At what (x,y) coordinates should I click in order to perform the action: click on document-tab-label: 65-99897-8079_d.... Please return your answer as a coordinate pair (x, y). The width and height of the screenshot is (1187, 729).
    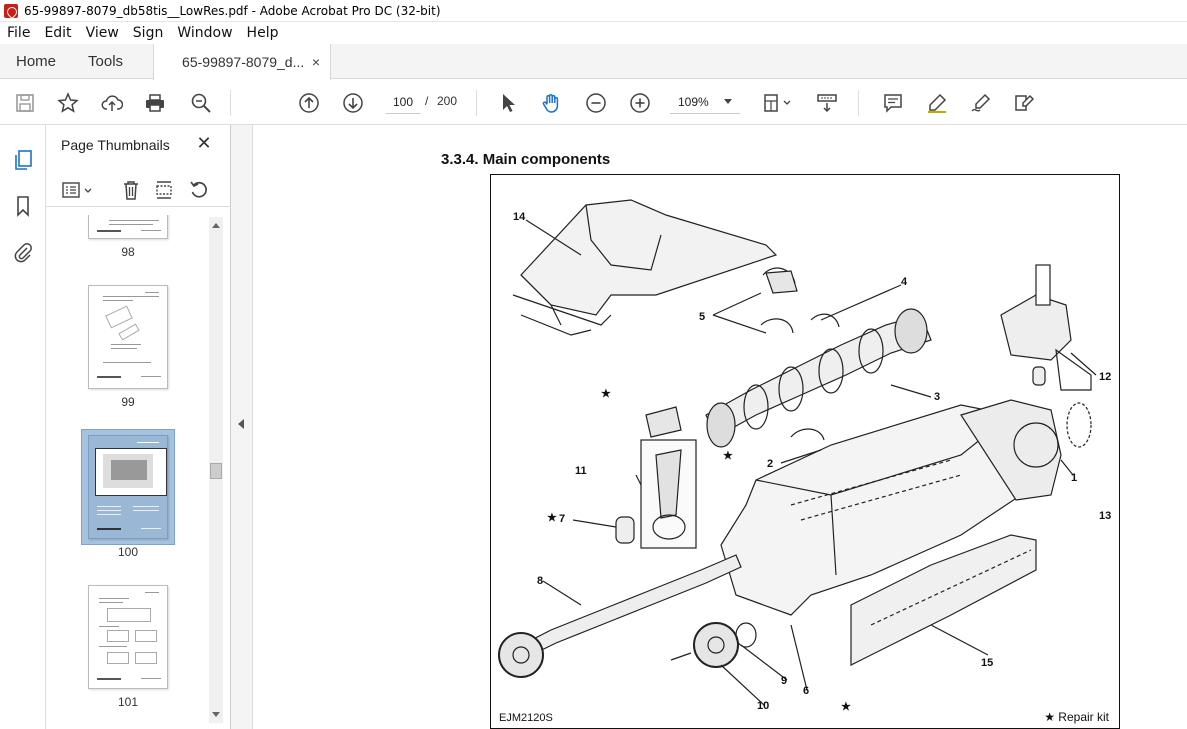
    Looking at the image, I should click on (243, 62).